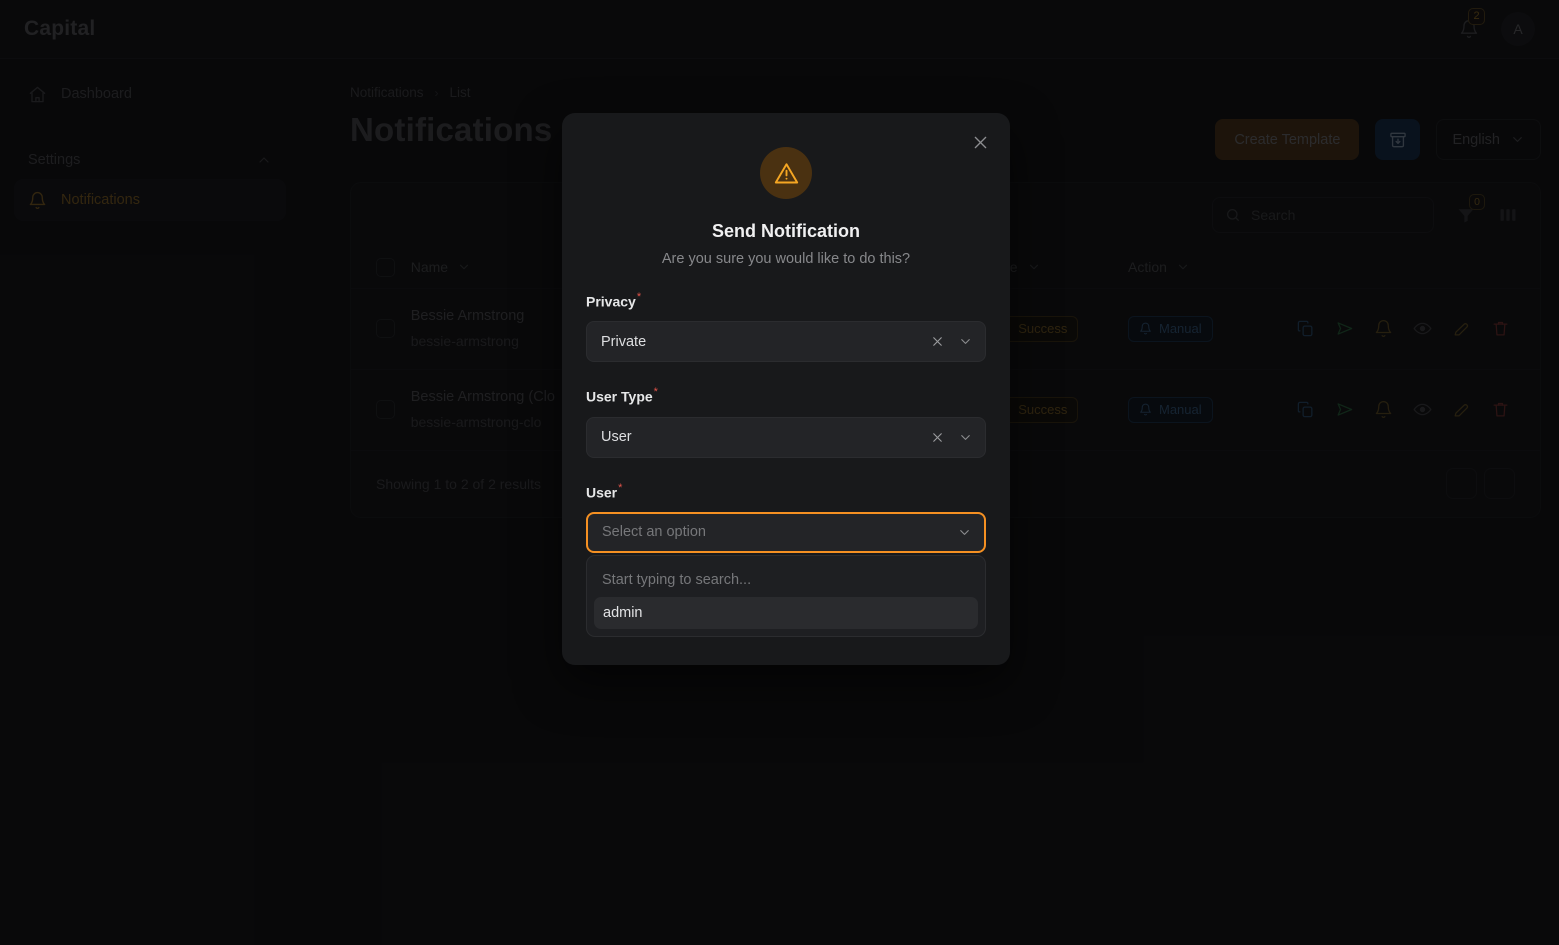 This screenshot has height=945, width=1559. Describe the element at coordinates (786, 259) in the screenshot. I see `modal-subtitle: Are you sure you would like to do this?` at that location.